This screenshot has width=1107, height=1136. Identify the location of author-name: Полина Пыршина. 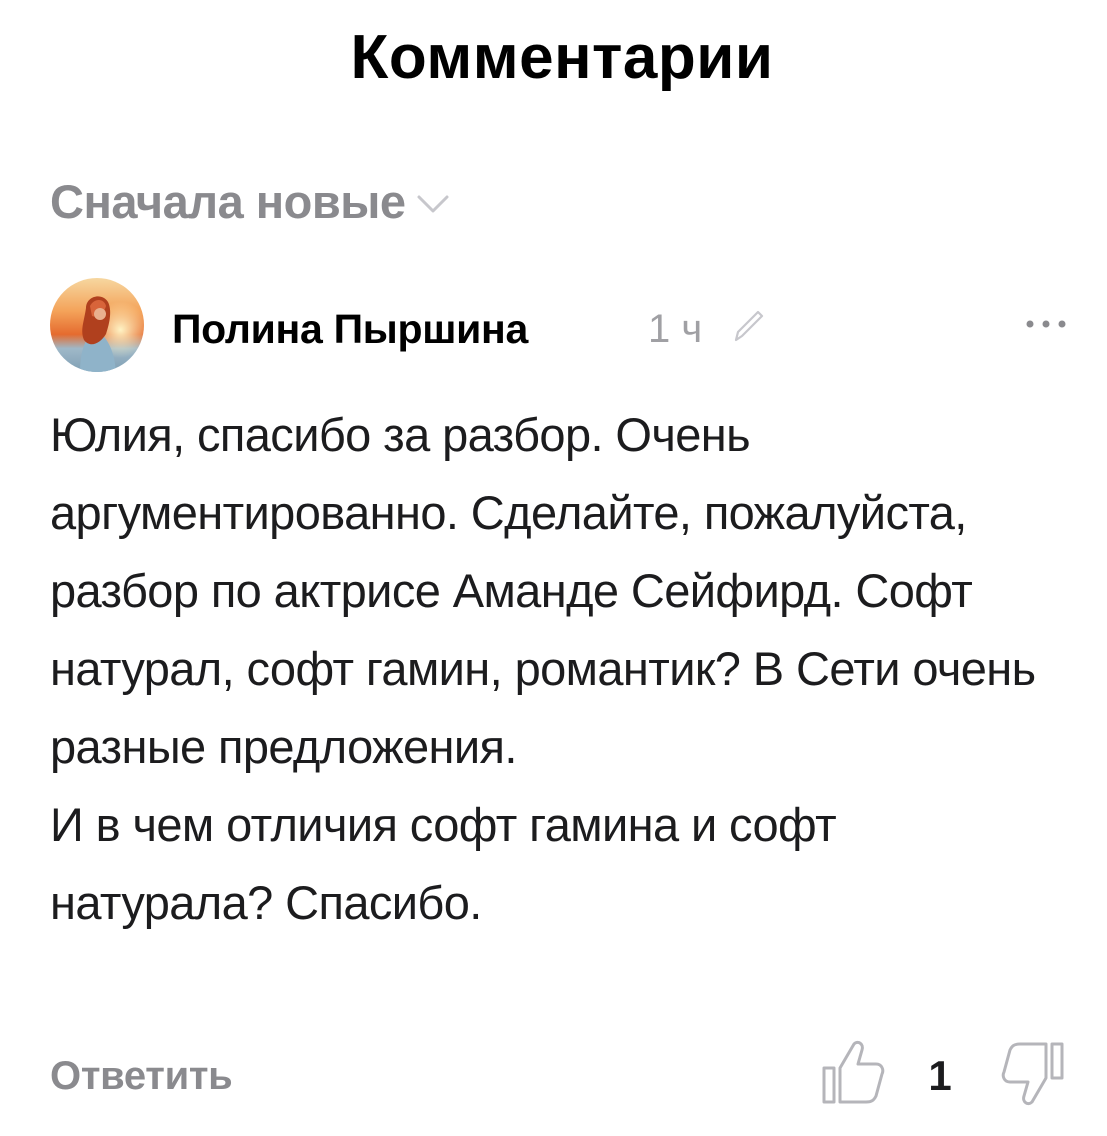
(350, 329).